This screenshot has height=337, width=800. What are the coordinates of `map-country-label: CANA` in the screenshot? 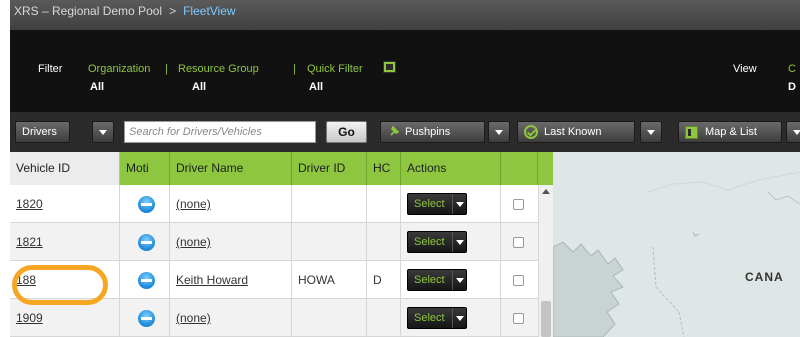 It's located at (764, 277).